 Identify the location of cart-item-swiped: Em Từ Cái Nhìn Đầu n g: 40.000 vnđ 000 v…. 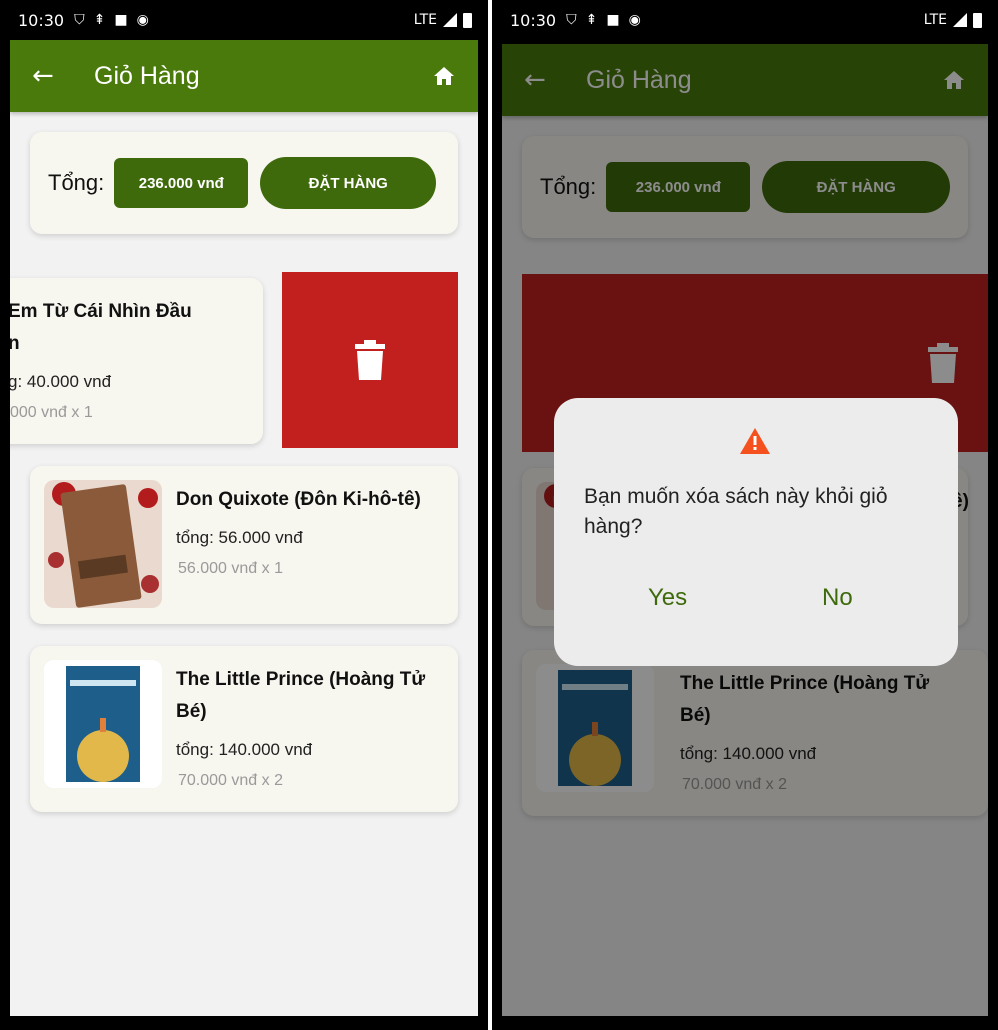
(136, 361).